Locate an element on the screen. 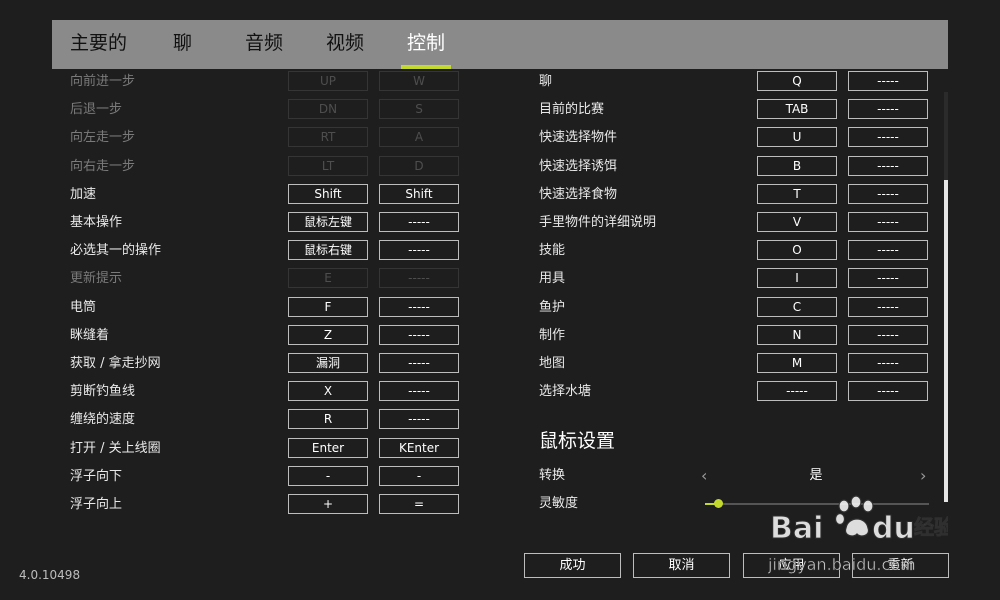  keybinding-label: 鱼护 is located at coordinates (552, 307).